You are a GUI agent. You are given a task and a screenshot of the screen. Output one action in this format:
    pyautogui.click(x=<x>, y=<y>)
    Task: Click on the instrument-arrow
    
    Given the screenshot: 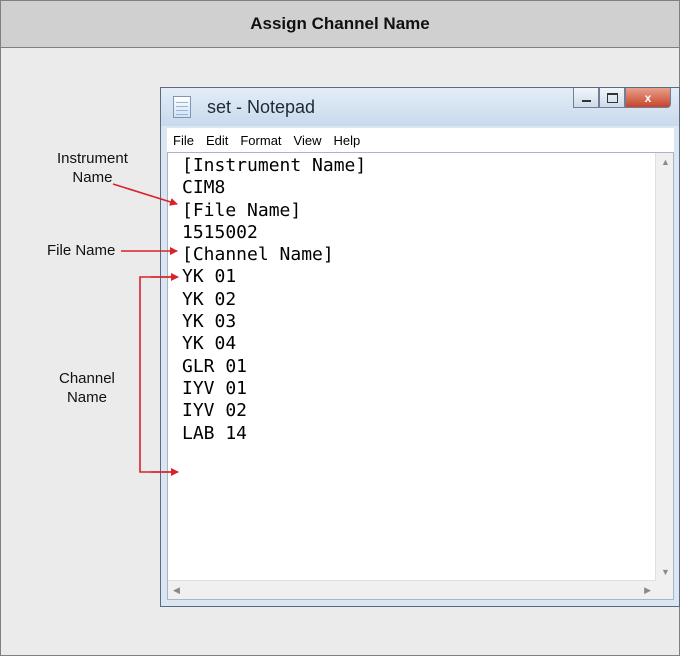 What is the action you would take?
    pyautogui.click(x=145, y=194)
    